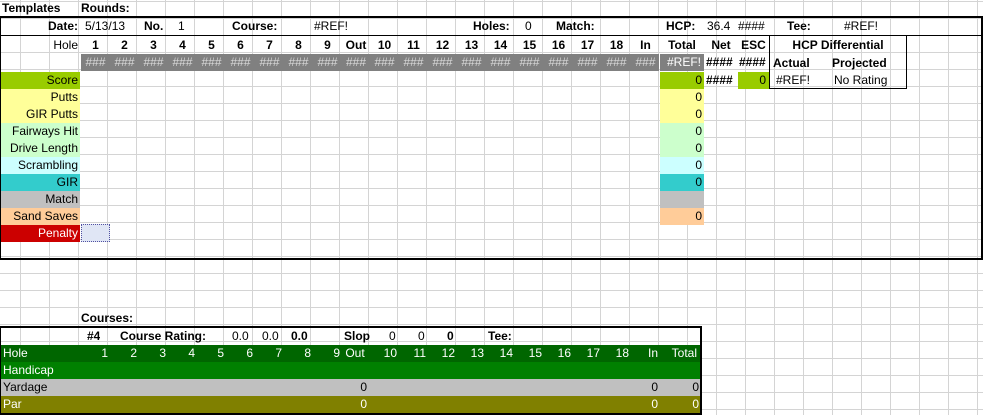 Image resolution: width=983 pixels, height=415 pixels. Describe the element at coordinates (477, 353) in the screenshot. I see `course-hole-13: 13` at that location.